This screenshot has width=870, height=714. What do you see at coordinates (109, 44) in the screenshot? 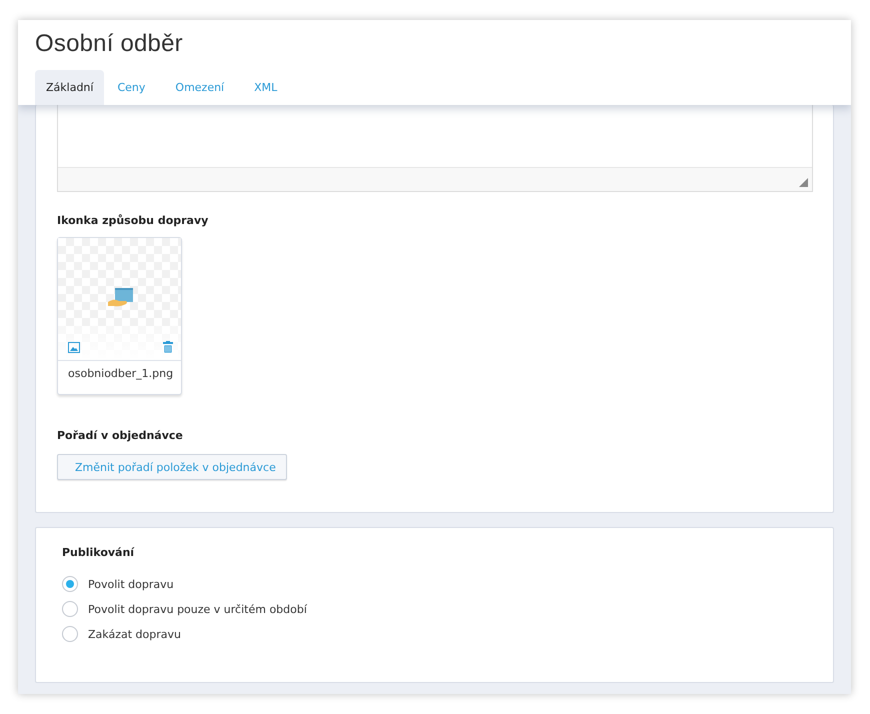
I see `window-title: Osobní odběr` at bounding box center [109, 44].